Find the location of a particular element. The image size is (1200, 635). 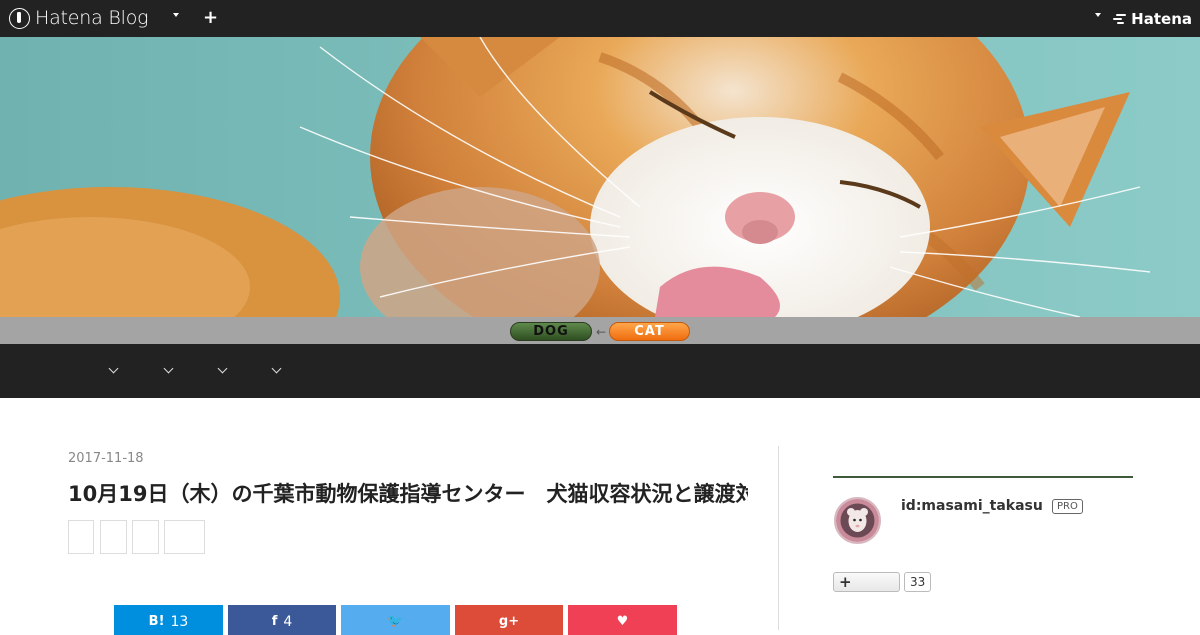

plus-icon: + is located at coordinates (845, 582).